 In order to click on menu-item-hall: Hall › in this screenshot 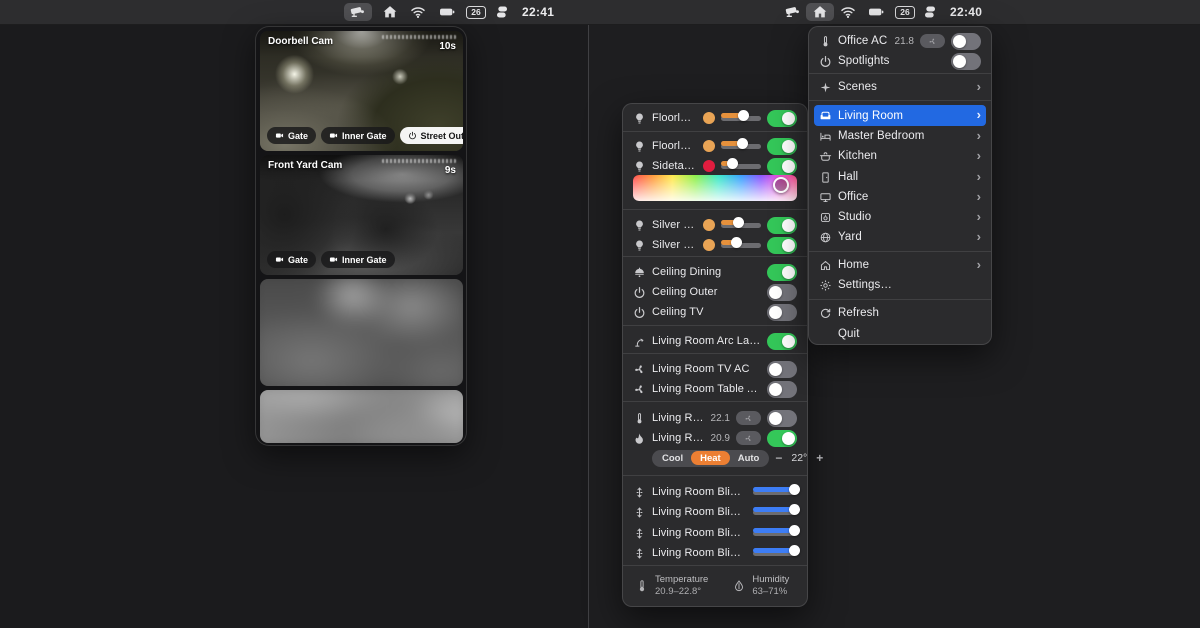, I will do `click(900, 177)`.